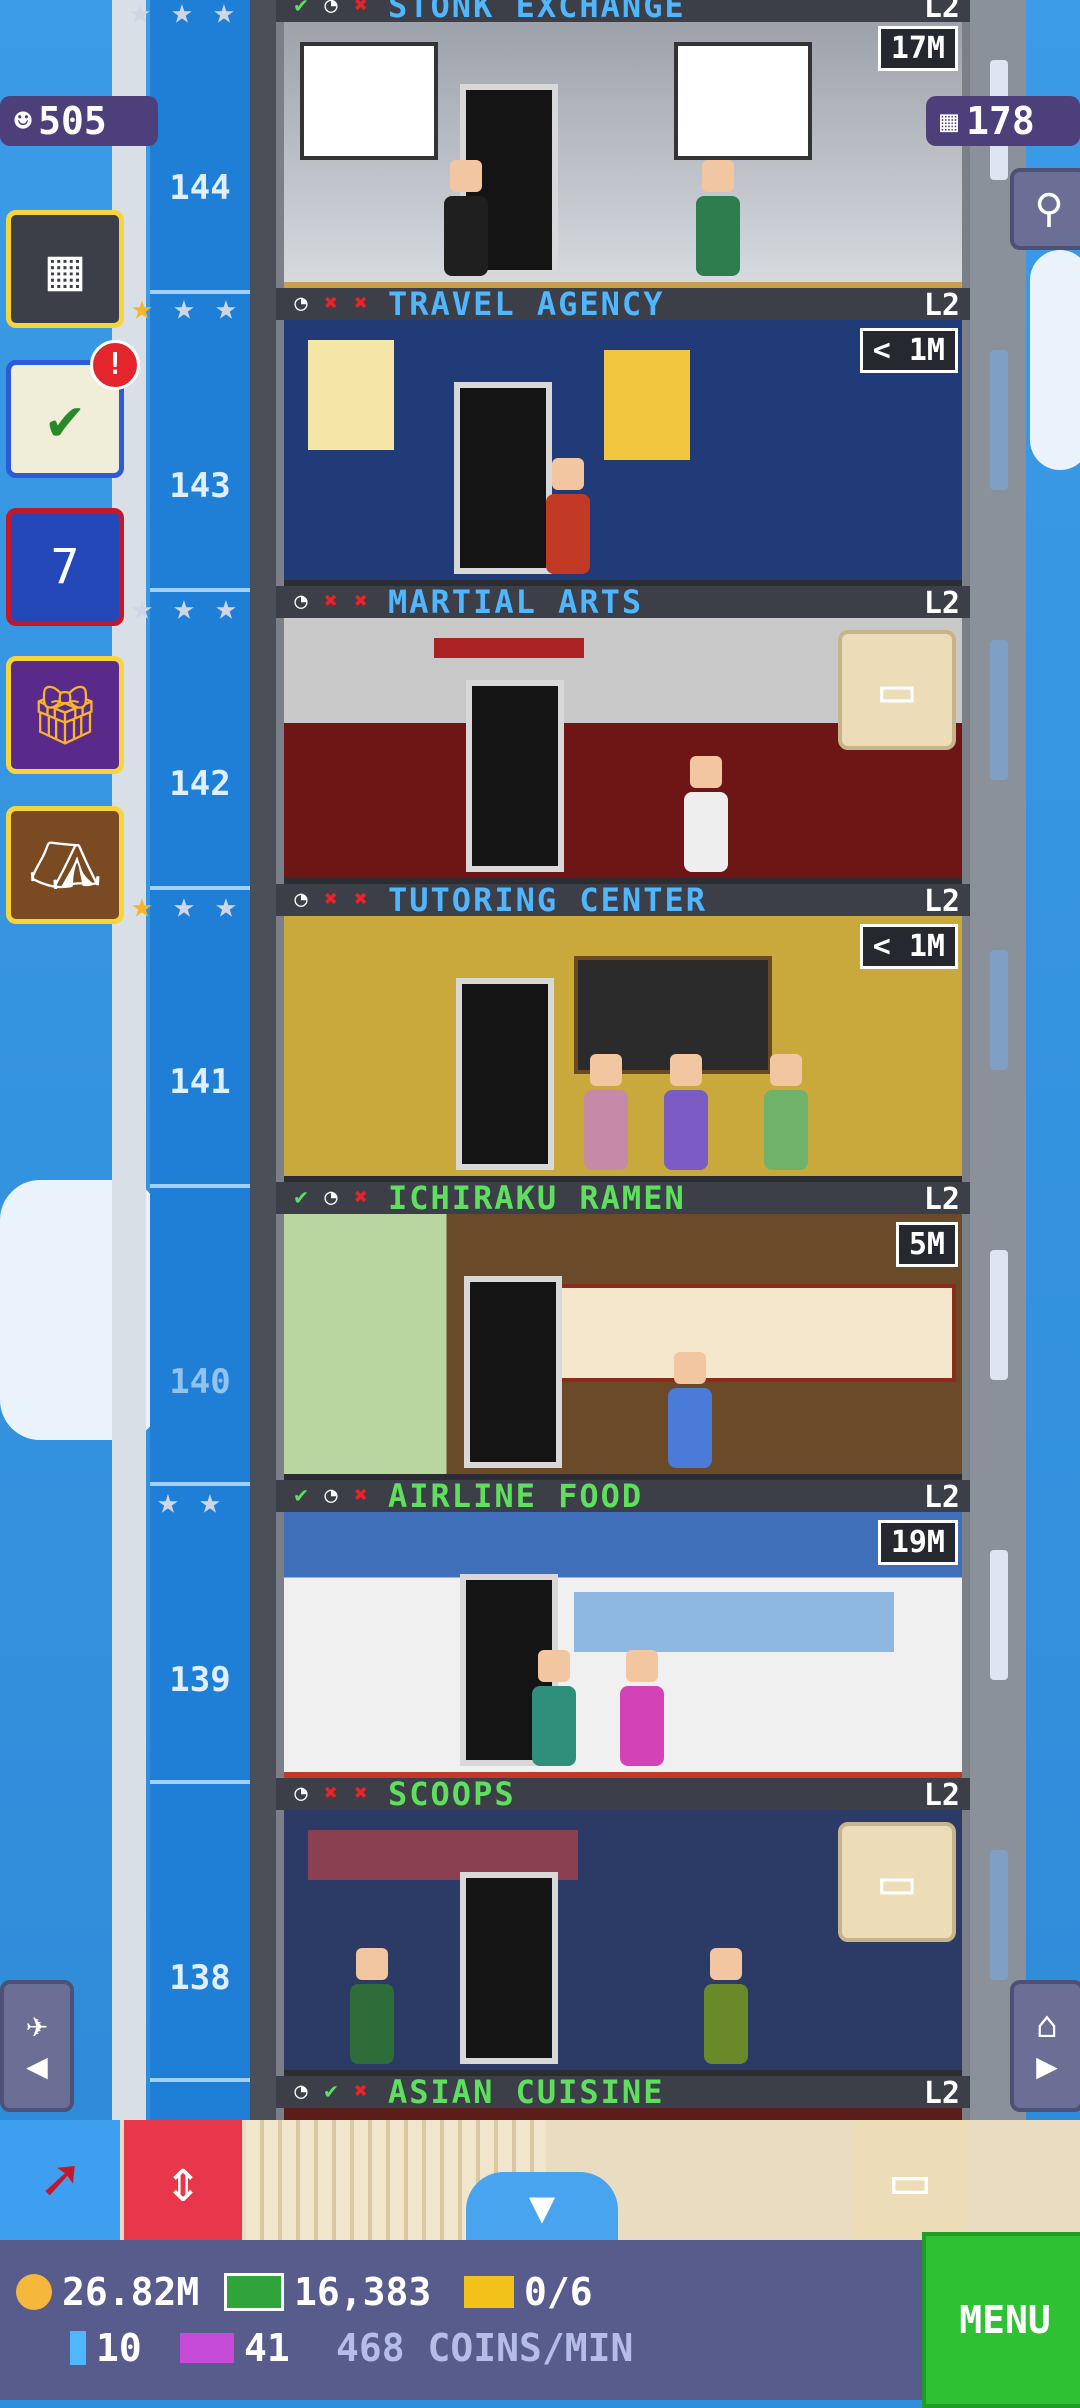 The width and height of the screenshot is (1080, 2408). What do you see at coordinates (23, 121) in the screenshot?
I see `person-icon: ☻` at bounding box center [23, 121].